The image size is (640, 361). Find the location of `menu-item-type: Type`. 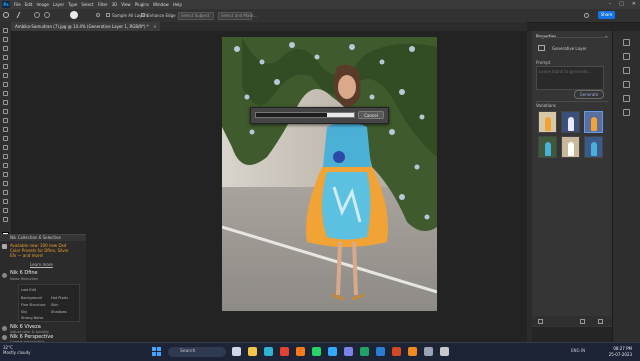

menu-item-type: Type is located at coordinates (72, 4).